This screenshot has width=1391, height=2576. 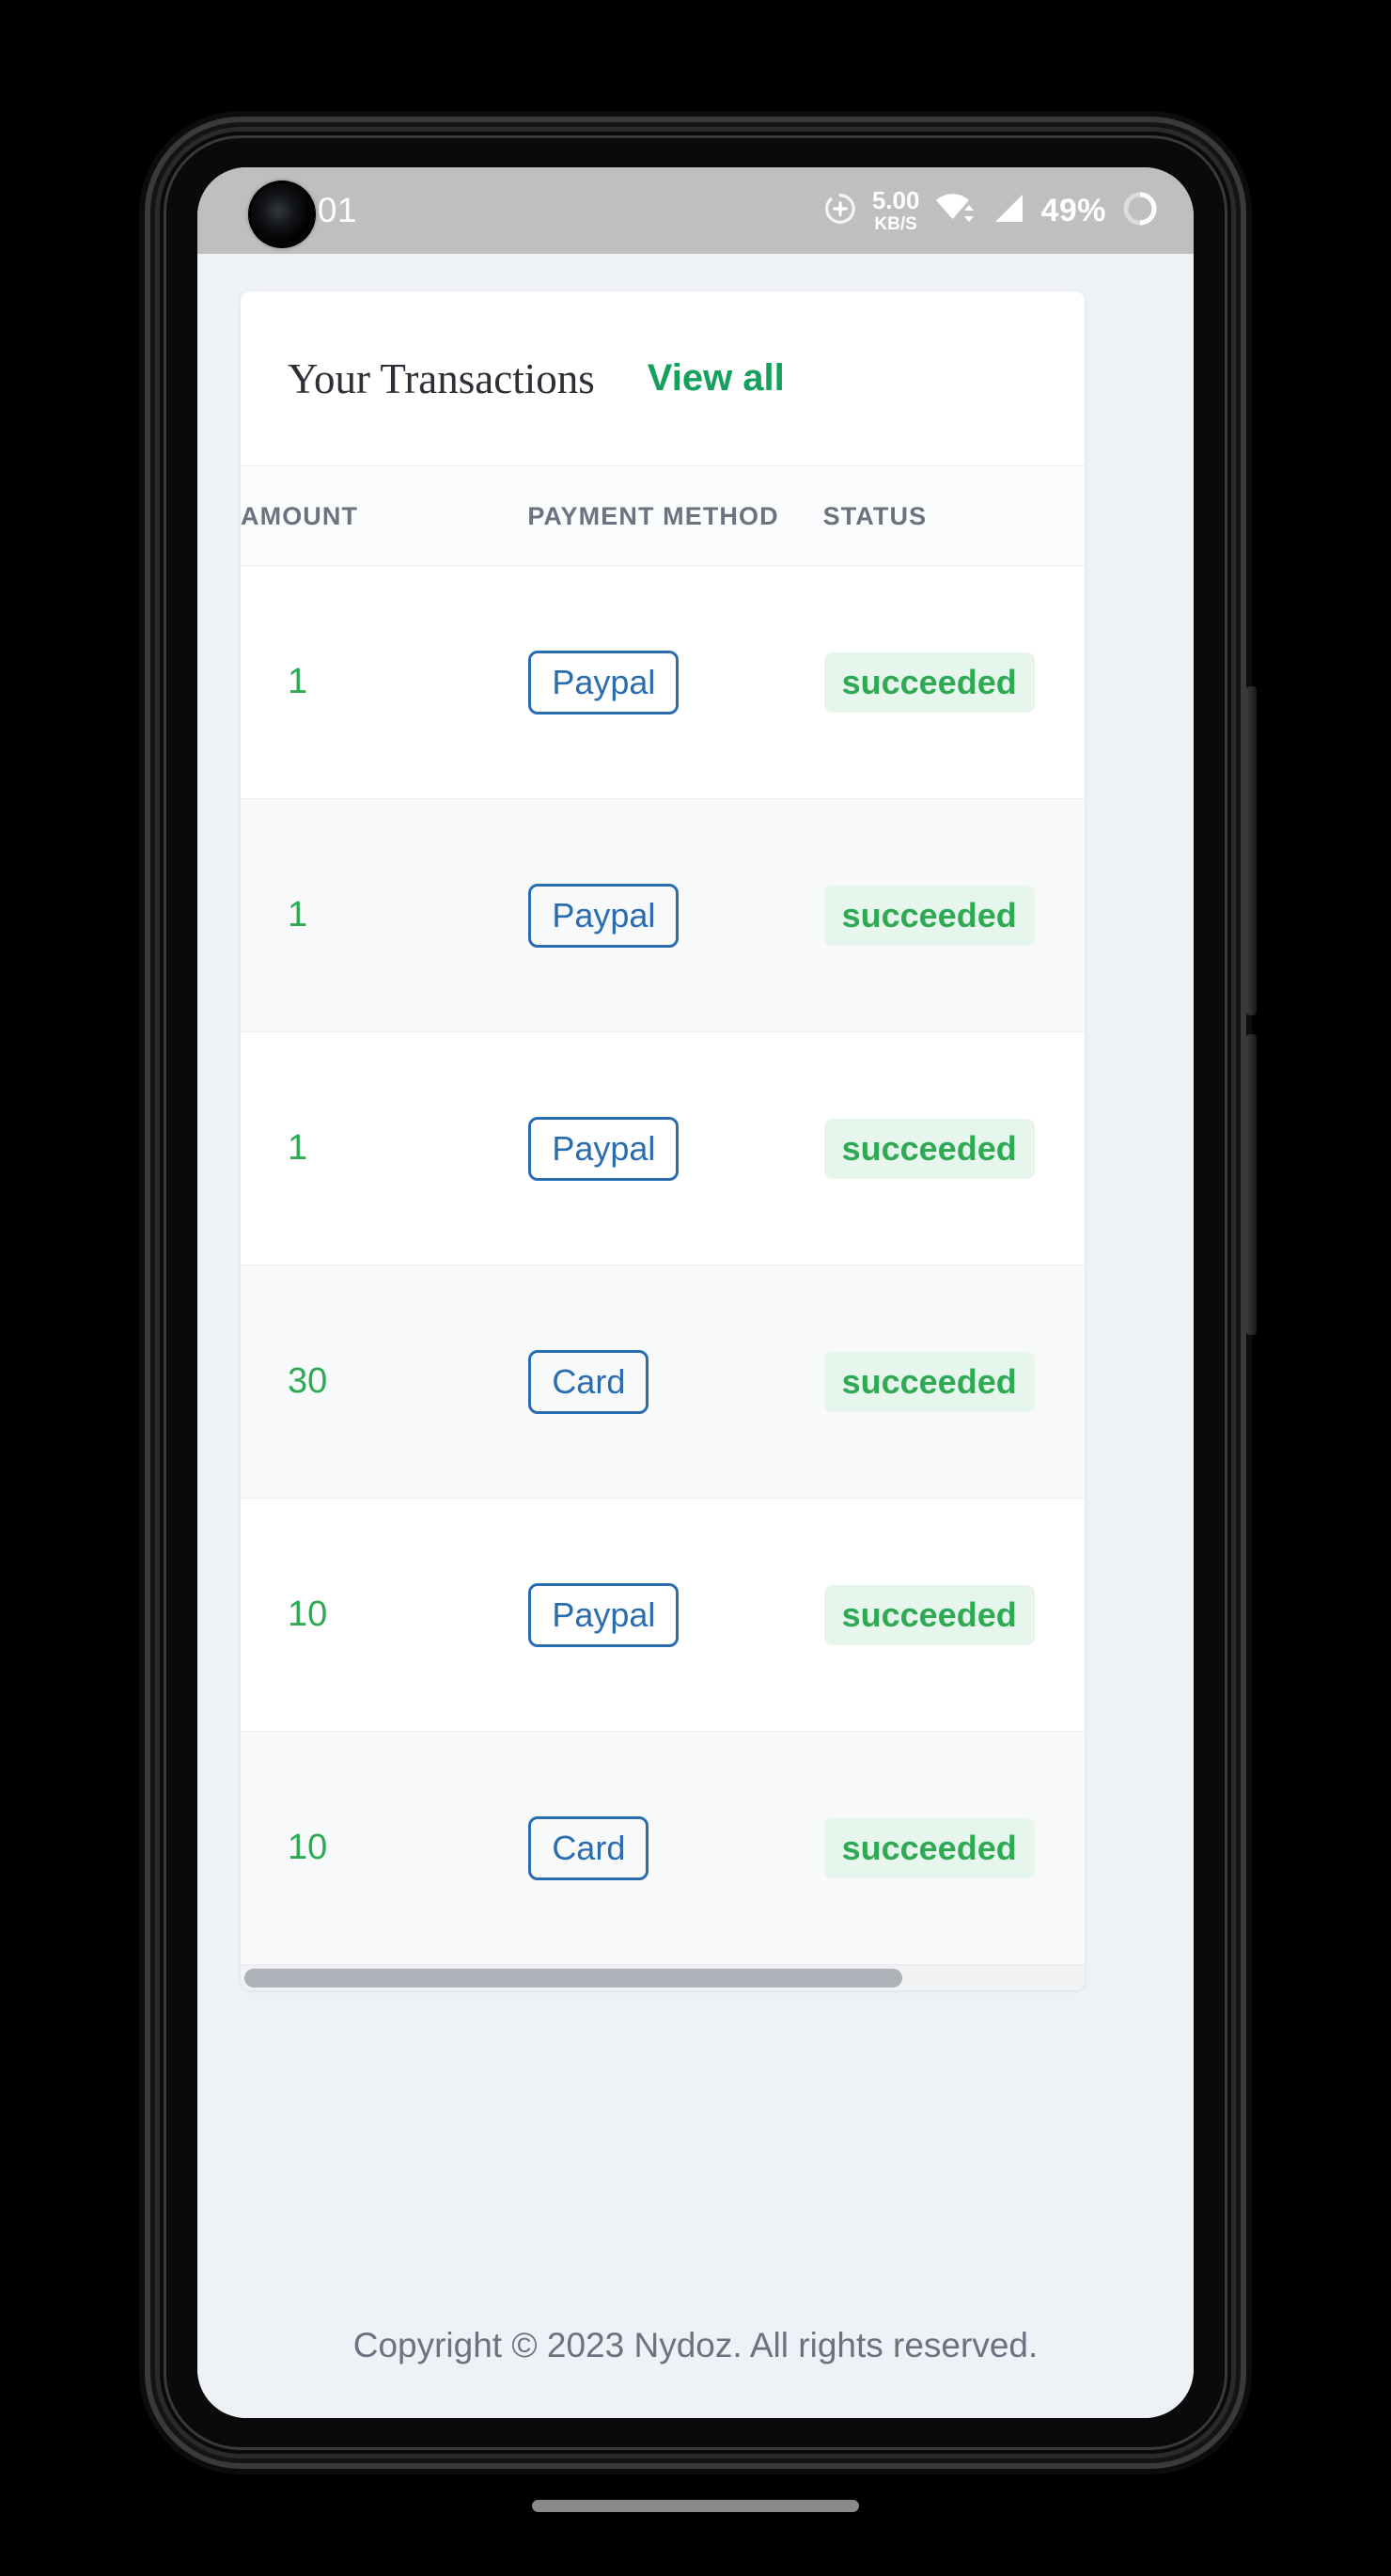 What do you see at coordinates (675, 516) in the screenshot?
I see `column-header-payment-method: PAYMENT METHOD` at bounding box center [675, 516].